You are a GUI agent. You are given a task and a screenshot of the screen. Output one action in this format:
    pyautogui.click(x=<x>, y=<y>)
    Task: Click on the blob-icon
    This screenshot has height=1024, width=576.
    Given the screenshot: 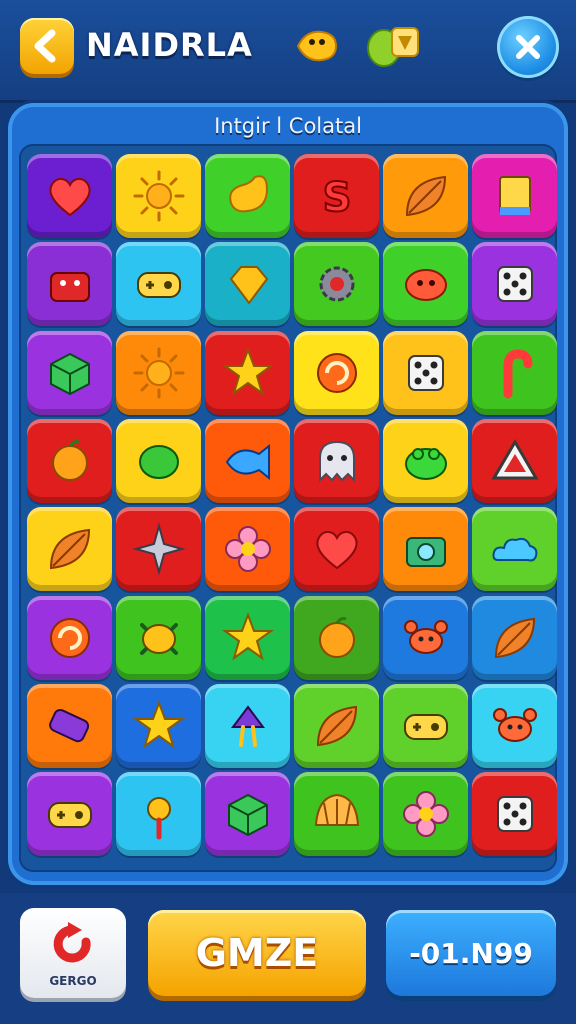 What is the action you would take?
    pyautogui.click(x=425, y=285)
    